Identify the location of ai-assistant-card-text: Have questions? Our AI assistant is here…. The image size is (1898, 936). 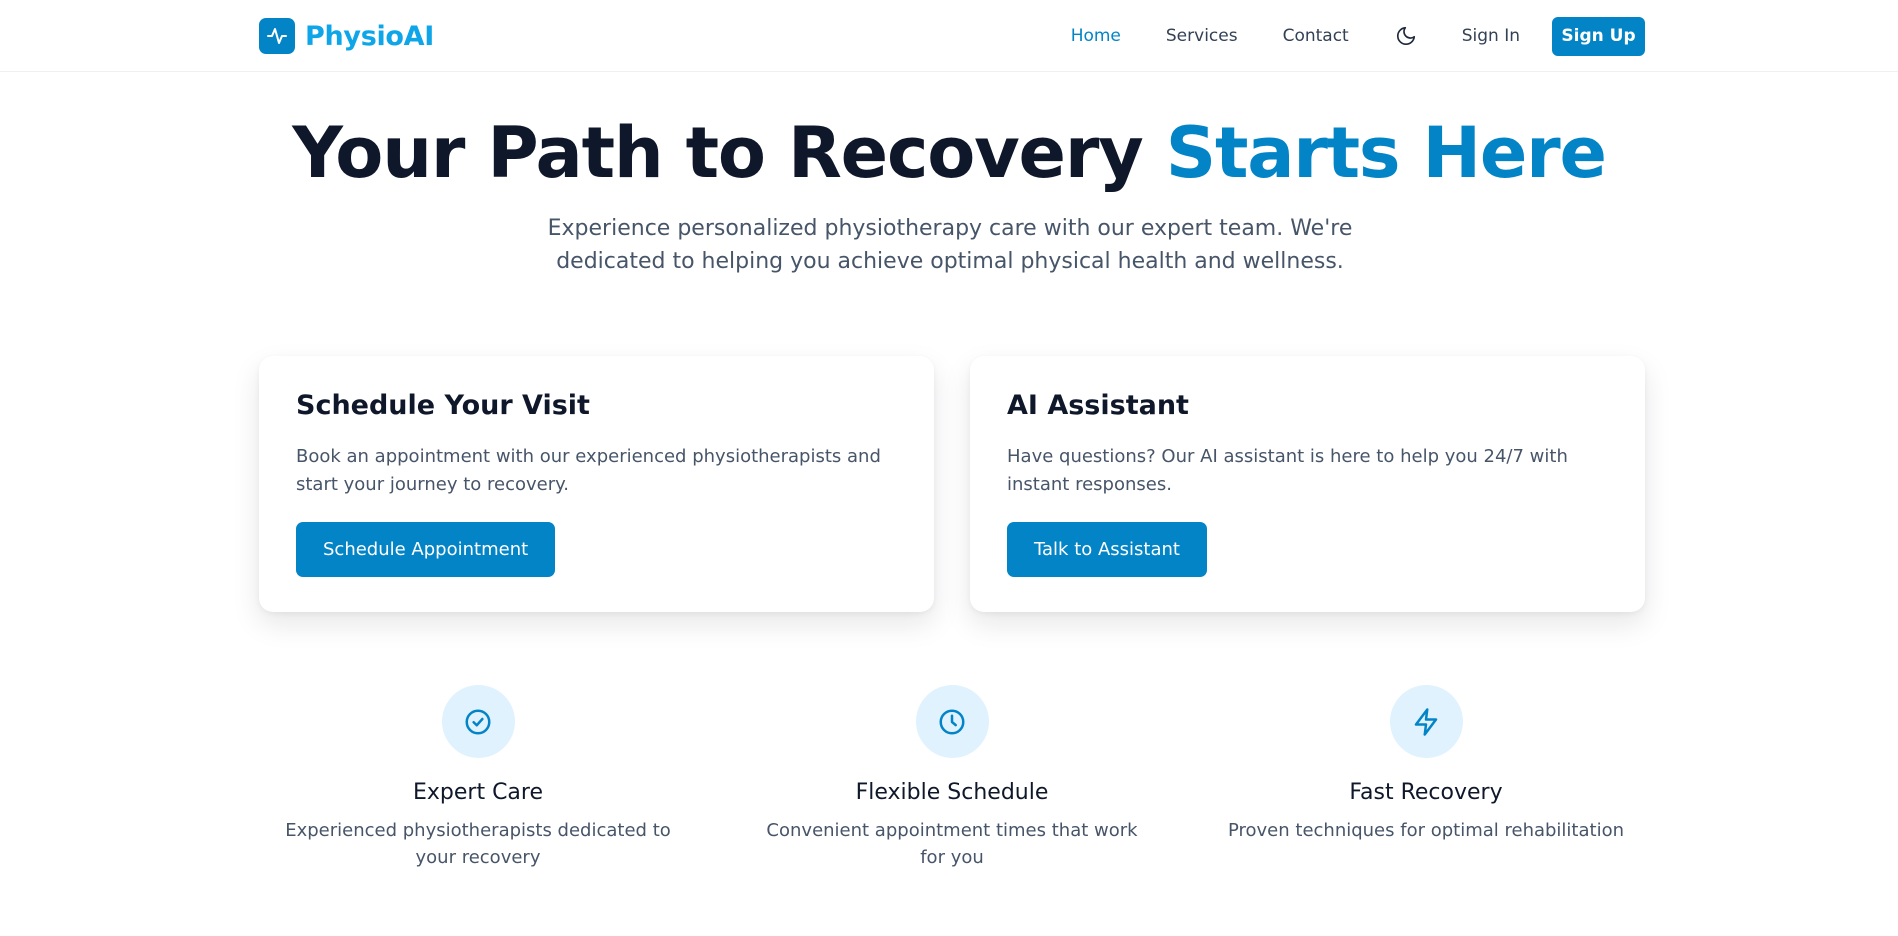
(1287, 470).